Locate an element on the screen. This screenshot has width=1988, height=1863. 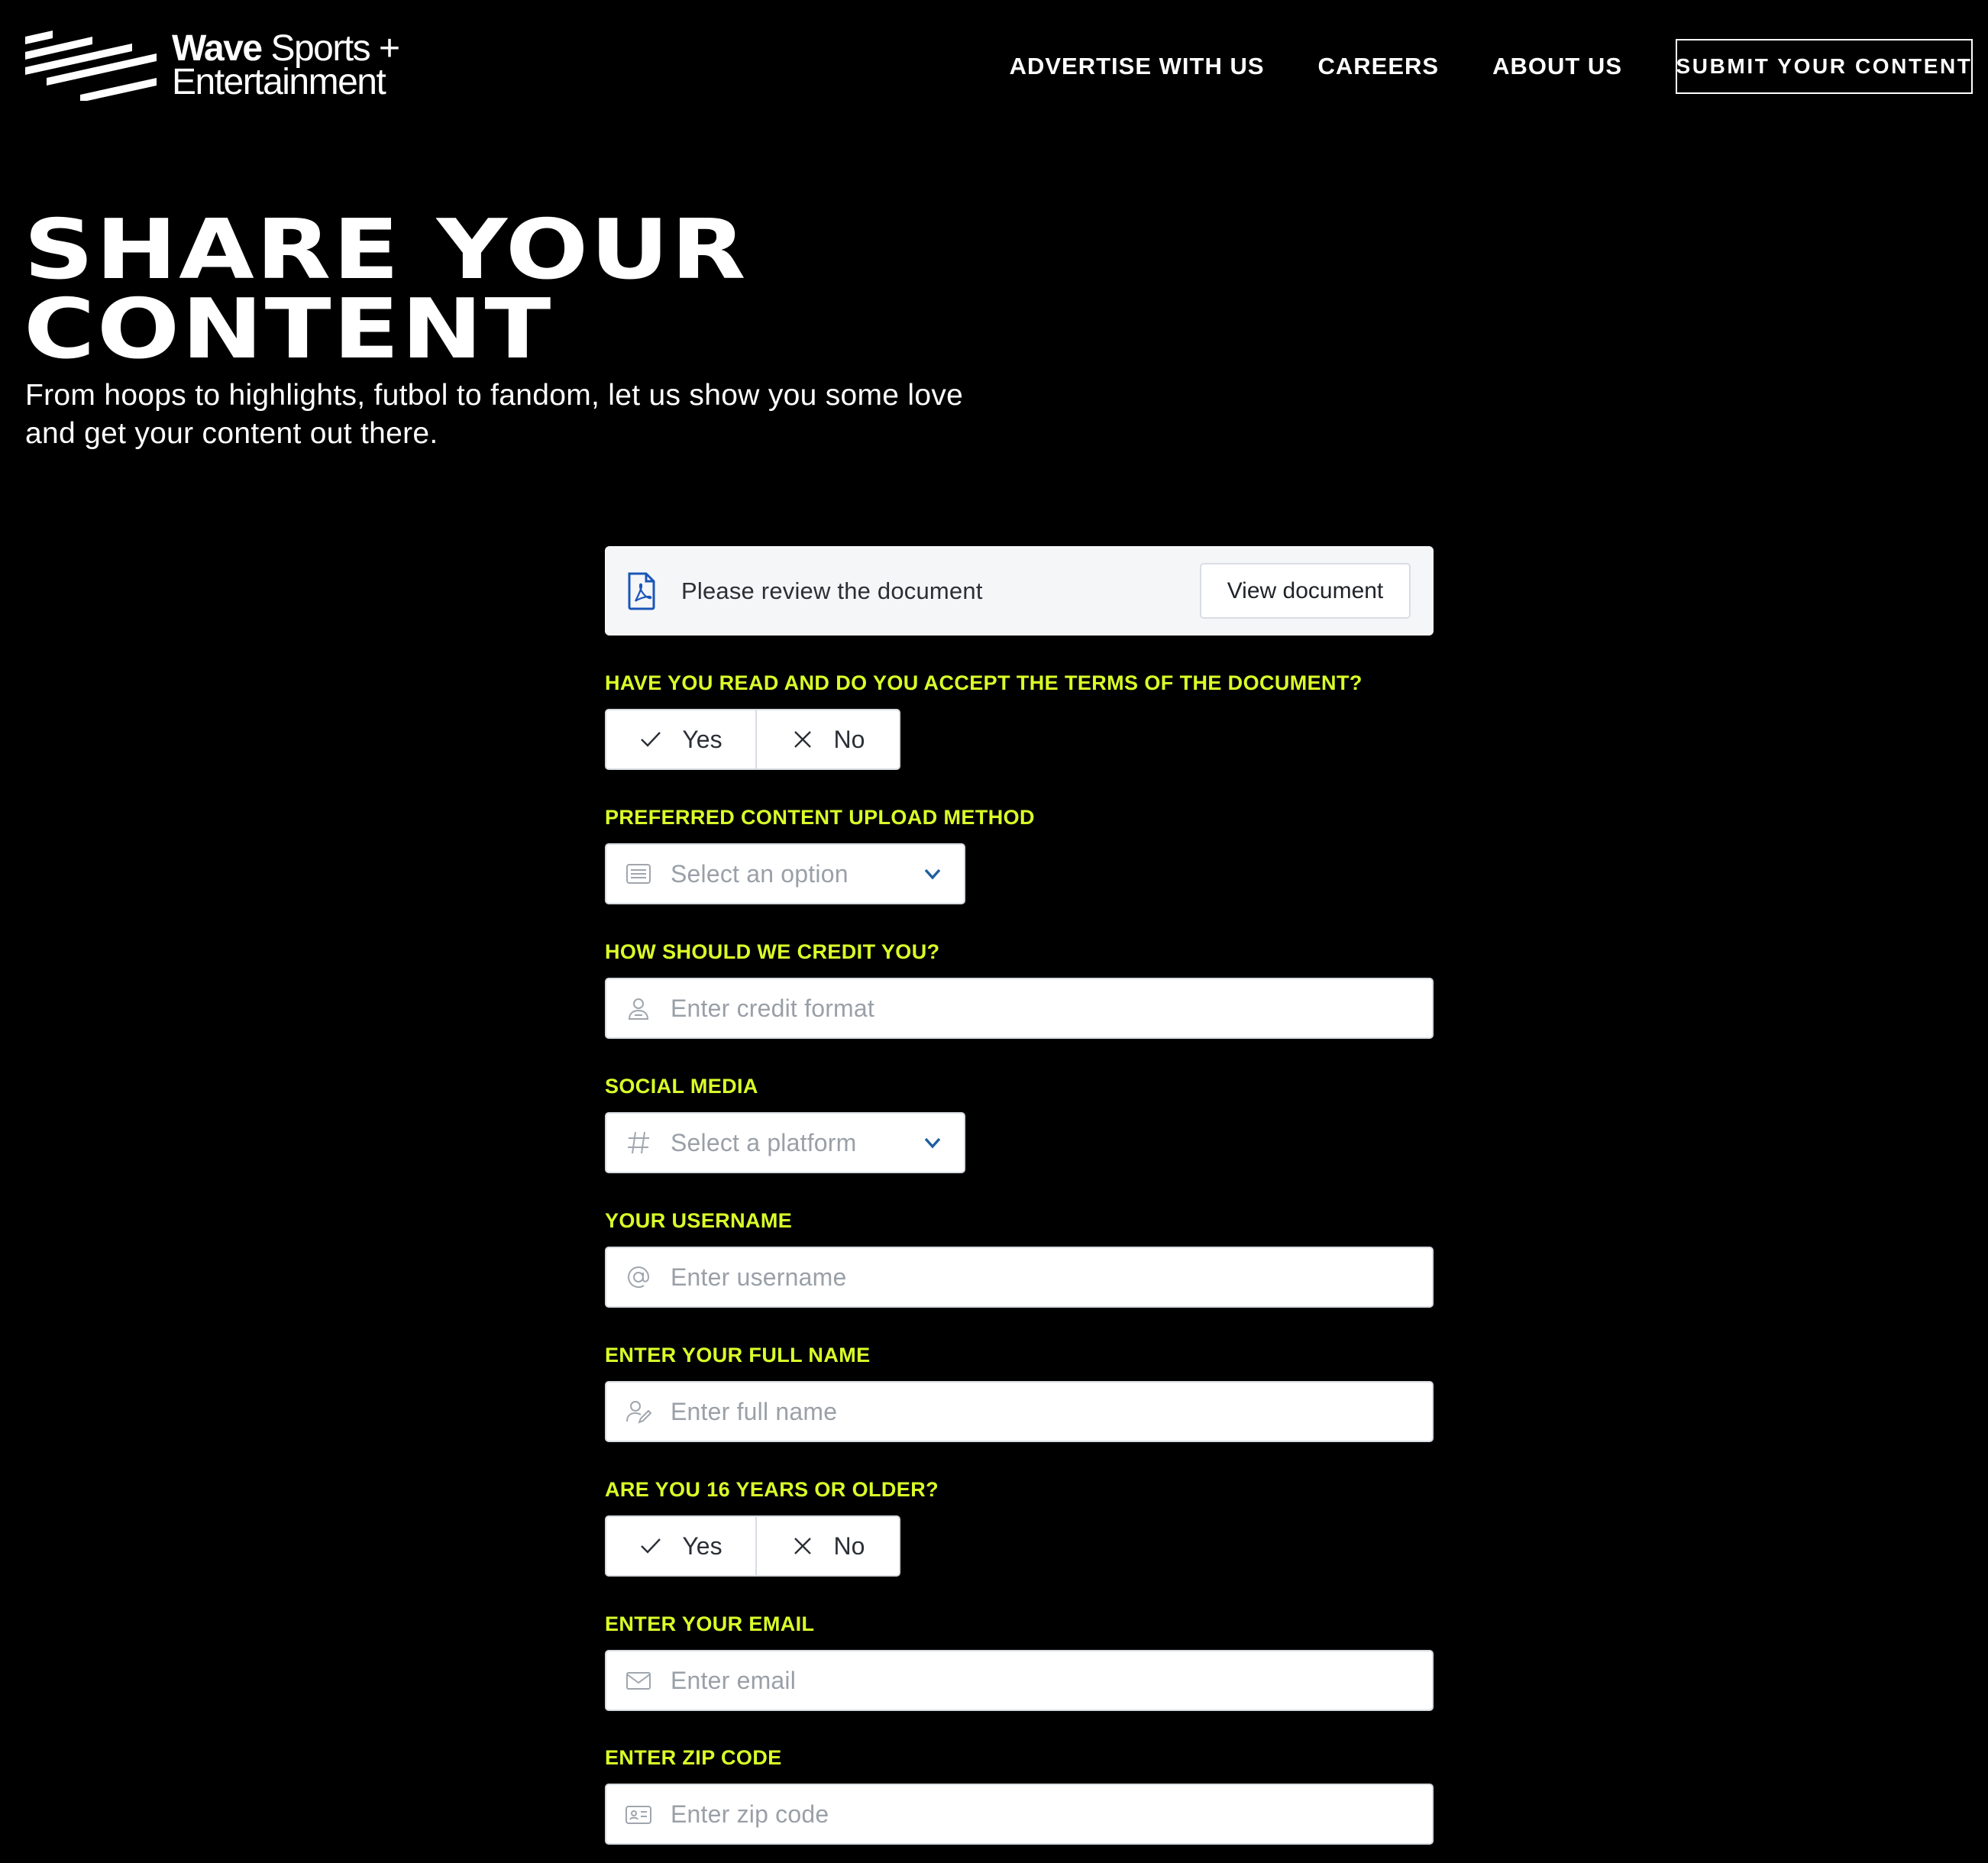
social-media-label: SOCIAL MEDIA is located at coordinates (681, 1086).